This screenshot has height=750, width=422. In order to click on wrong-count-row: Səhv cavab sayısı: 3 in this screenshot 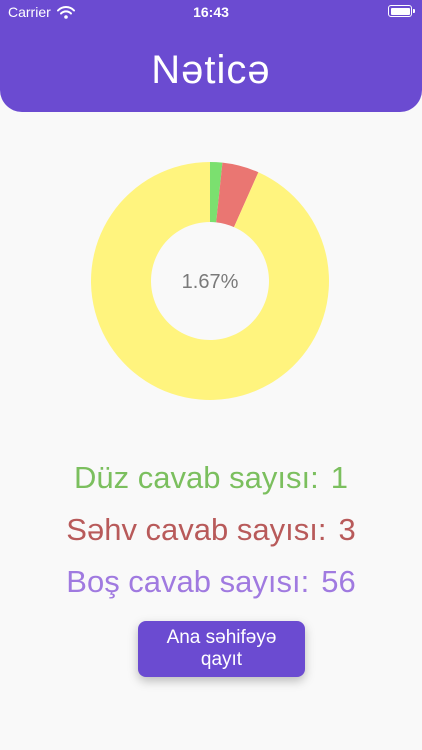, I will do `click(211, 530)`.